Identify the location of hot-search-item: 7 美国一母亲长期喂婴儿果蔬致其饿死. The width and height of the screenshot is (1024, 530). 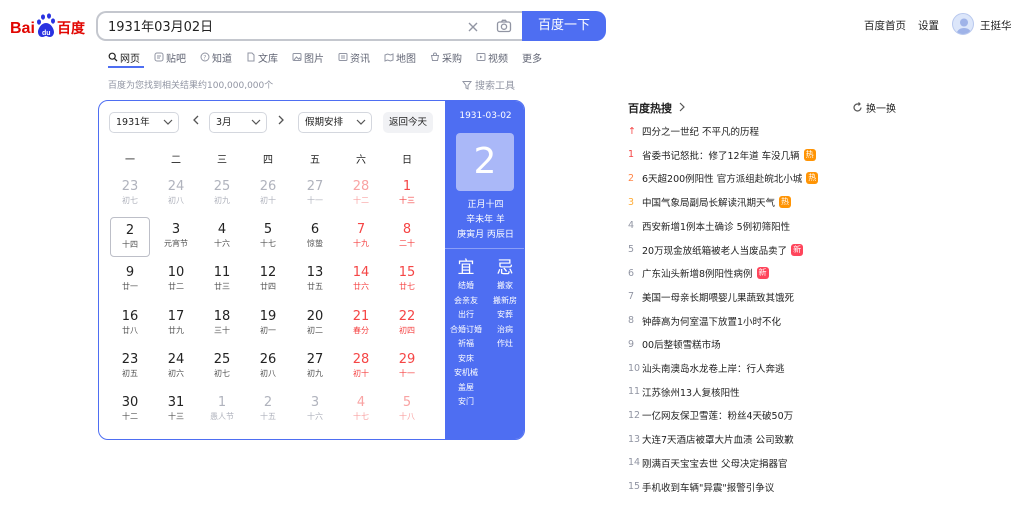
(711, 297).